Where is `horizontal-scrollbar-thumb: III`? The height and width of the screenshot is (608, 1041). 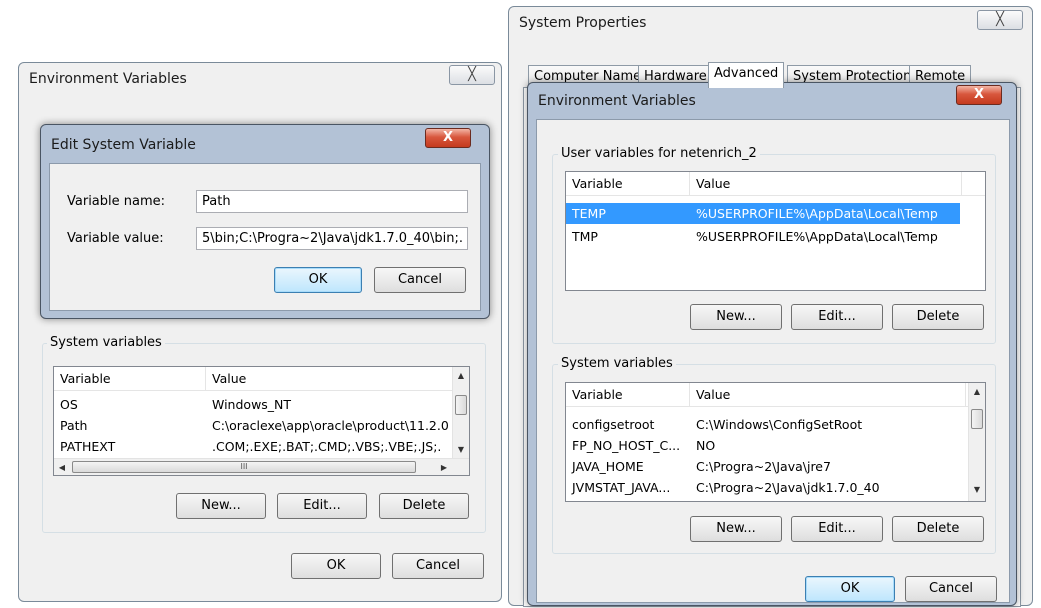 horizontal-scrollbar-thumb: III is located at coordinates (244, 467).